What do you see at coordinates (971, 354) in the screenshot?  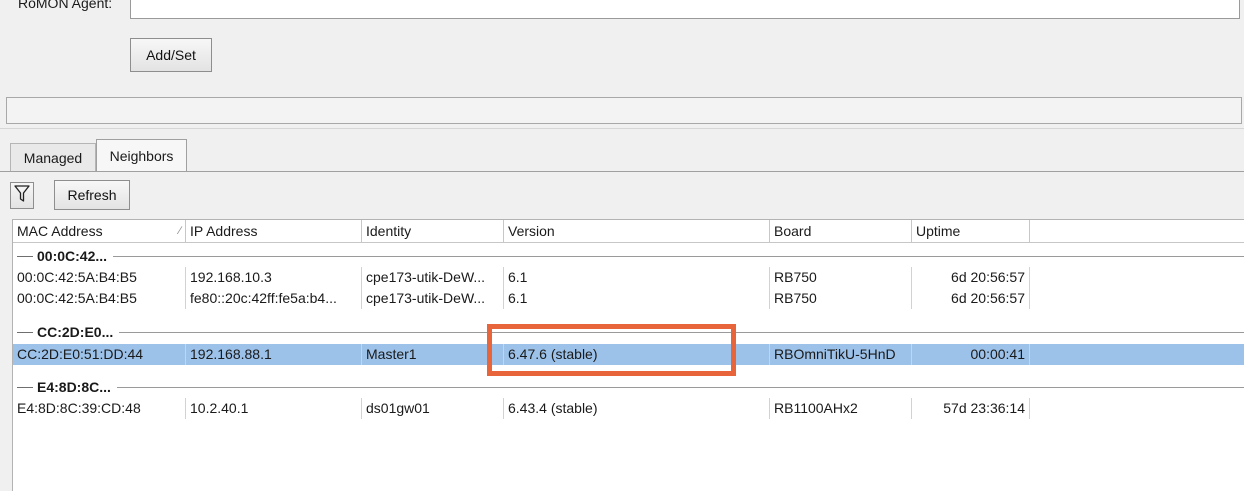 I see `cell-uptime: 00:00:41` at bounding box center [971, 354].